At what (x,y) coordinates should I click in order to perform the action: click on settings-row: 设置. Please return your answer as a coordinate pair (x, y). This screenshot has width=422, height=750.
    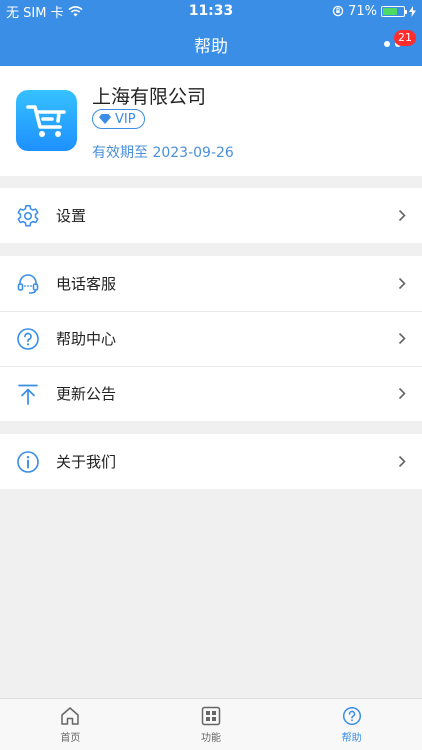
    Looking at the image, I should click on (211, 215).